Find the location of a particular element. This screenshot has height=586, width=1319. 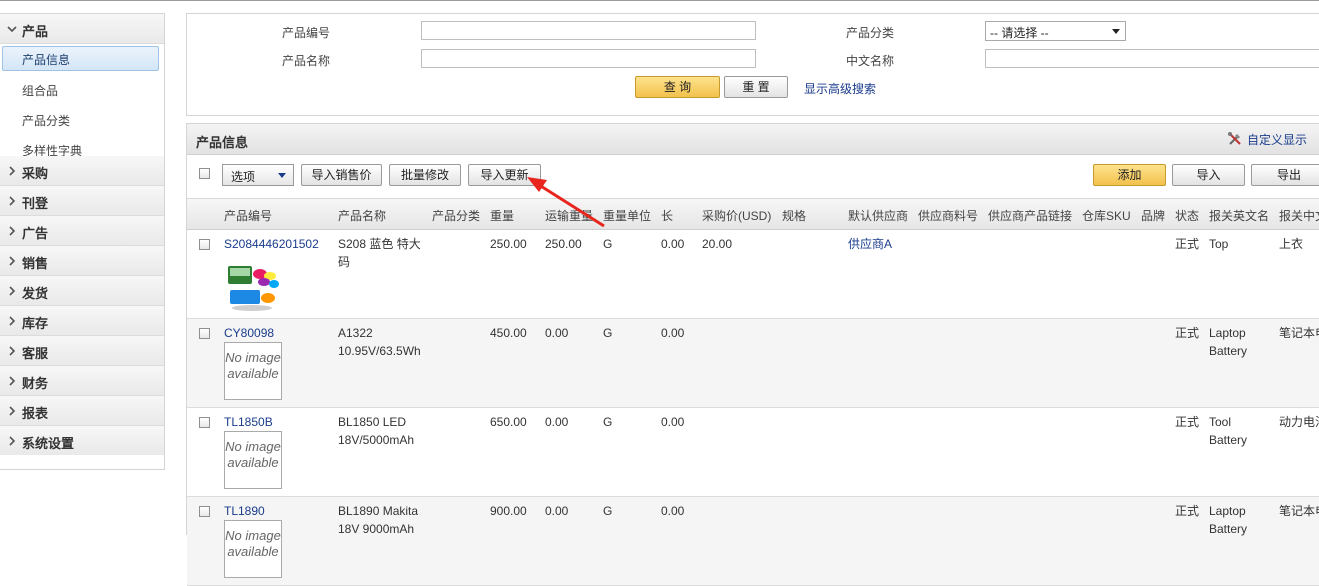

sidebar-group-listing: 刊登 is located at coordinates (82, 201).